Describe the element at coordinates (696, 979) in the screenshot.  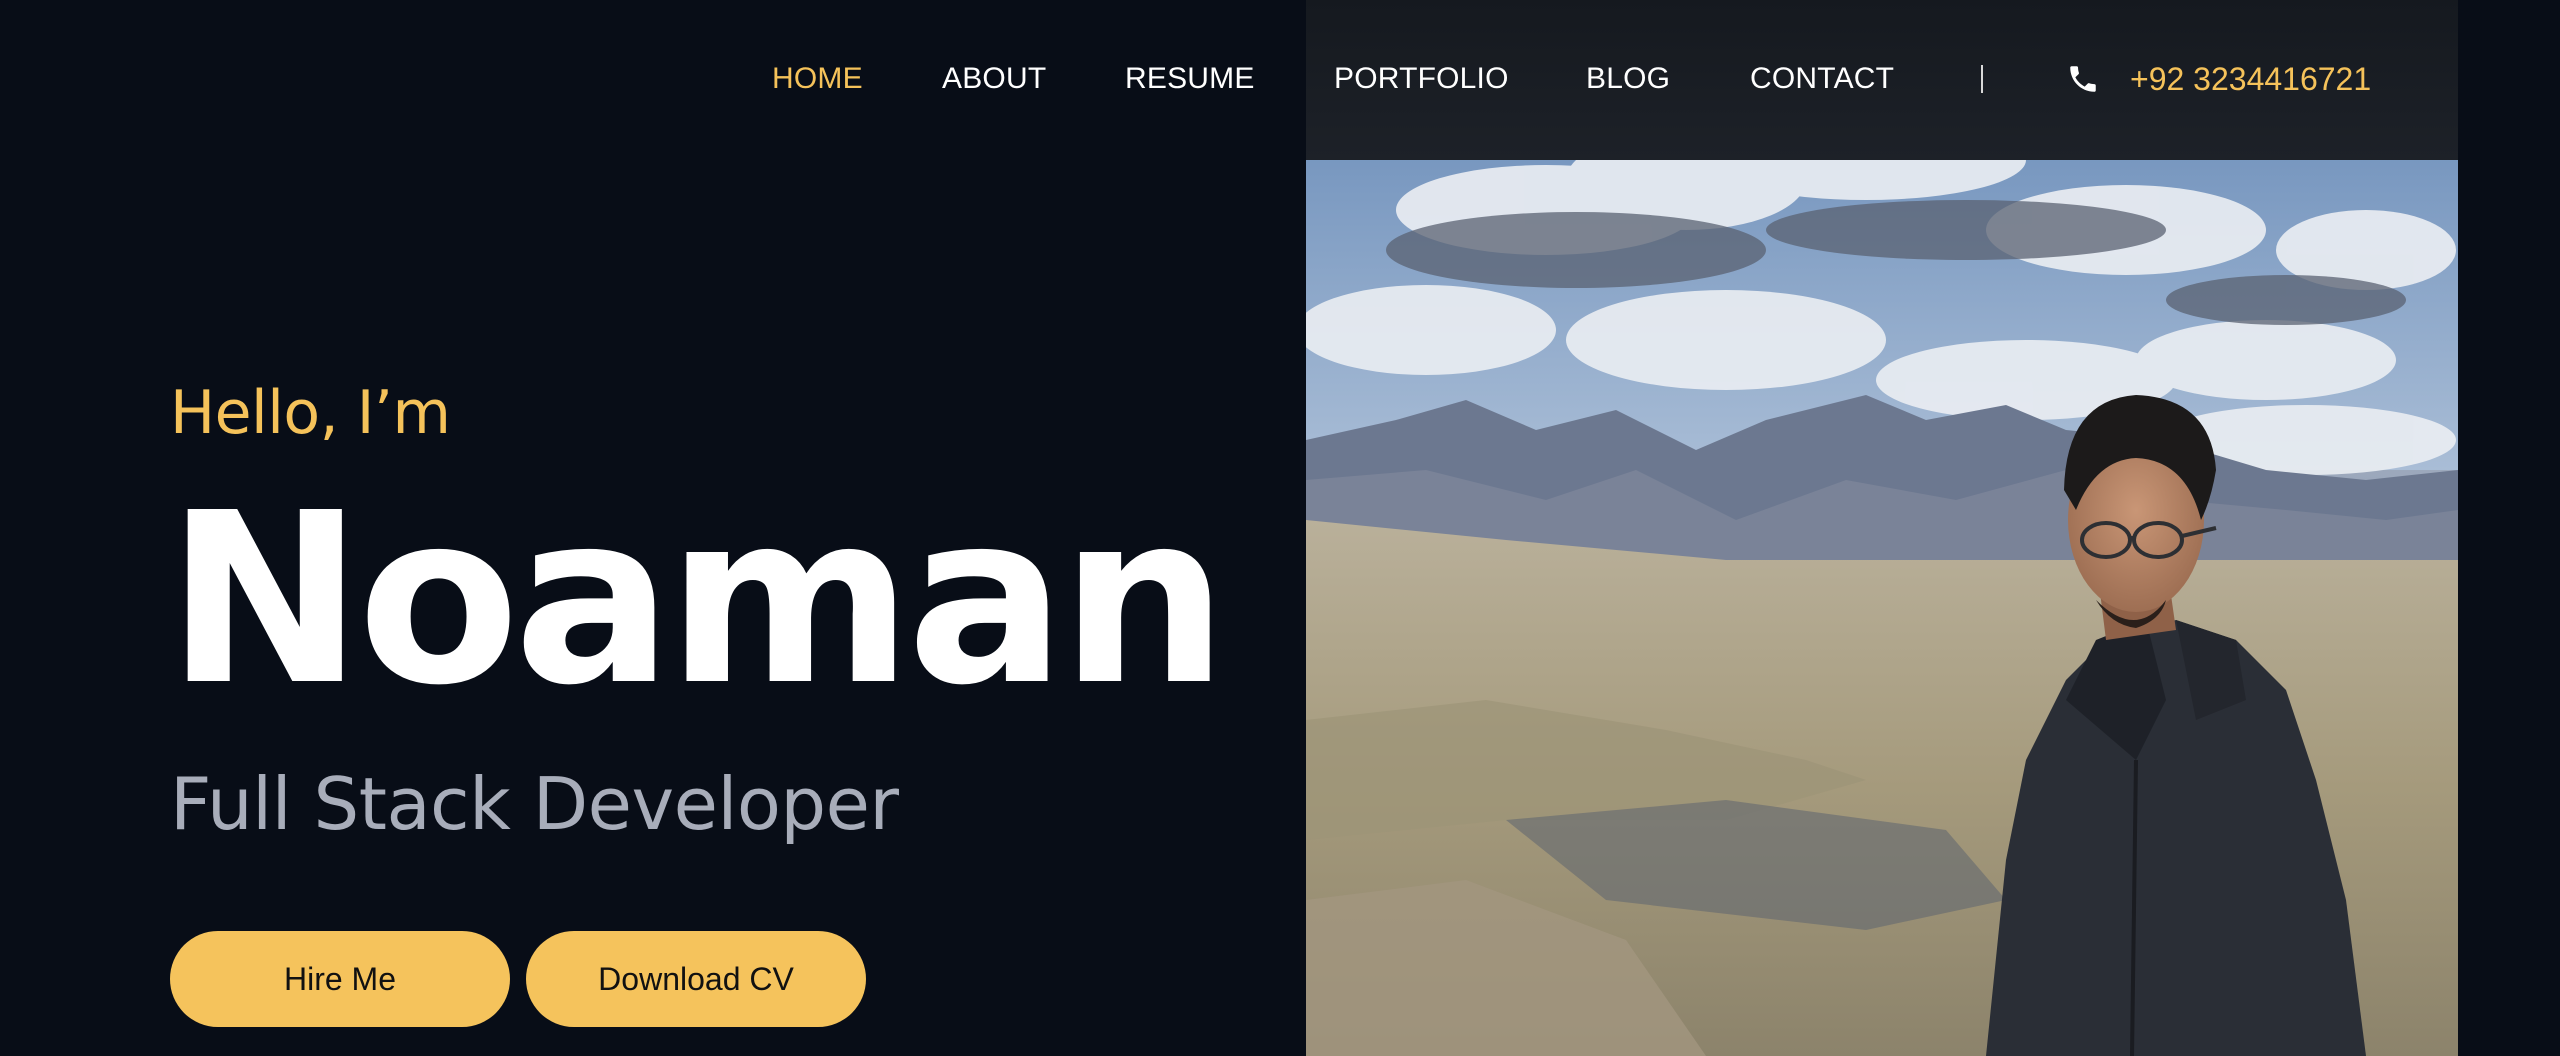
I see `download-cv-button: Download CV` at that location.